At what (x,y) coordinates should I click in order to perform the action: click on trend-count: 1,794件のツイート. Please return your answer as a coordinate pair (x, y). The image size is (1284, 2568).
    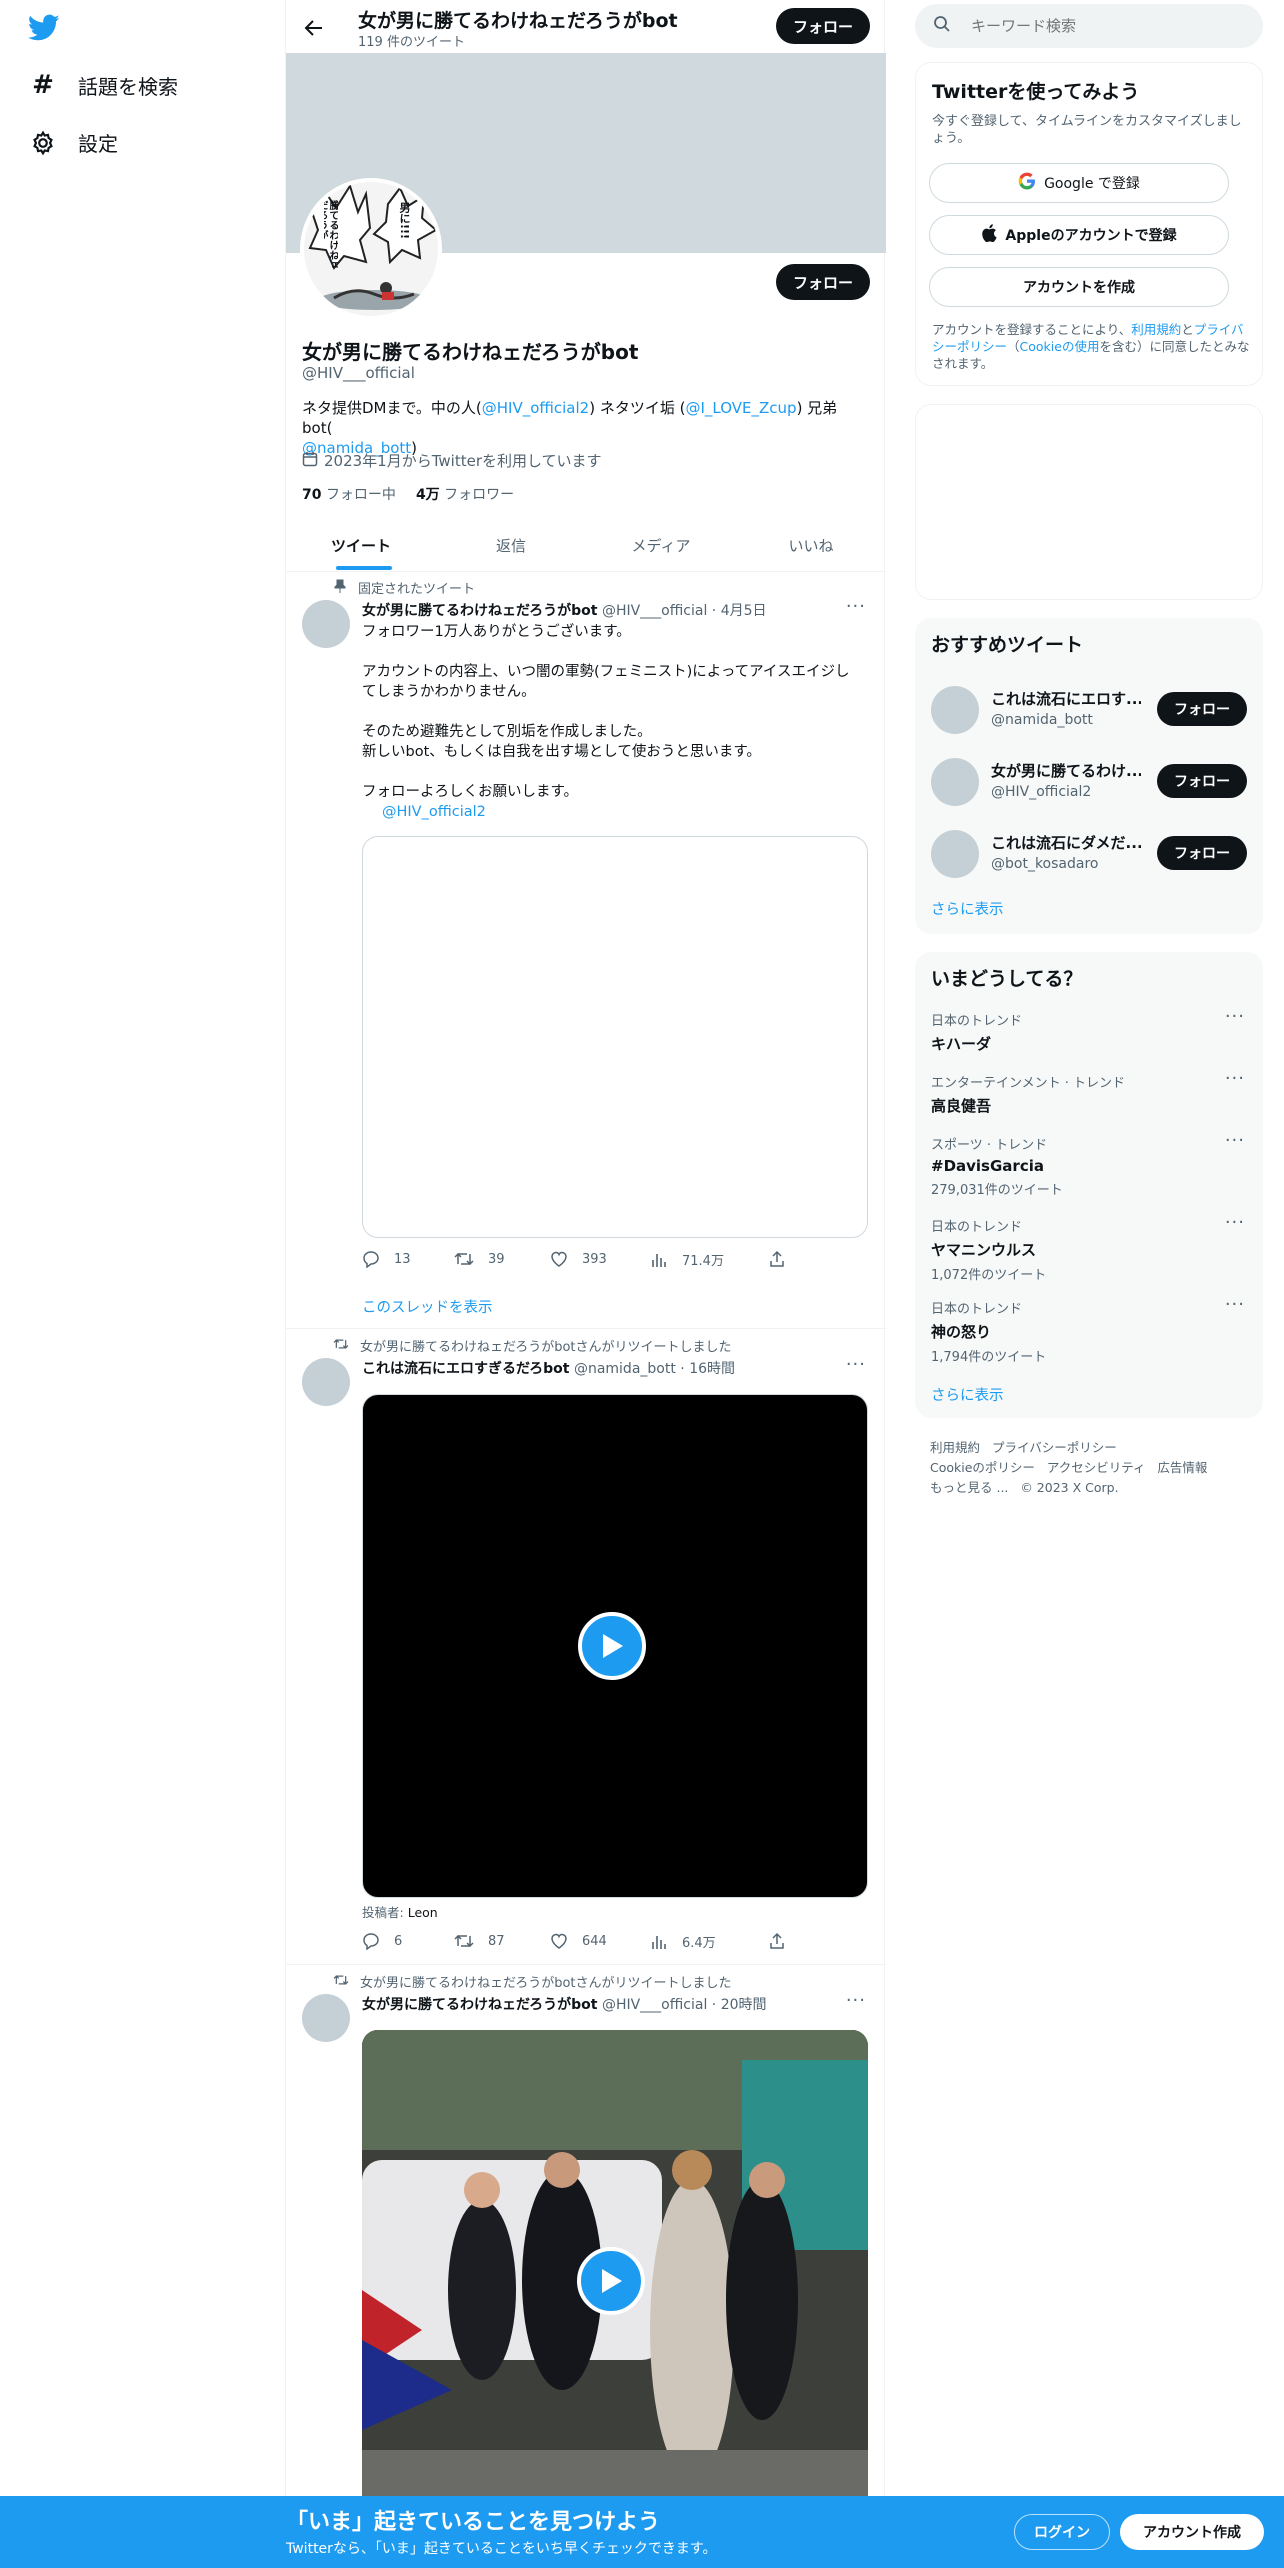
    Looking at the image, I should click on (989, 1357).